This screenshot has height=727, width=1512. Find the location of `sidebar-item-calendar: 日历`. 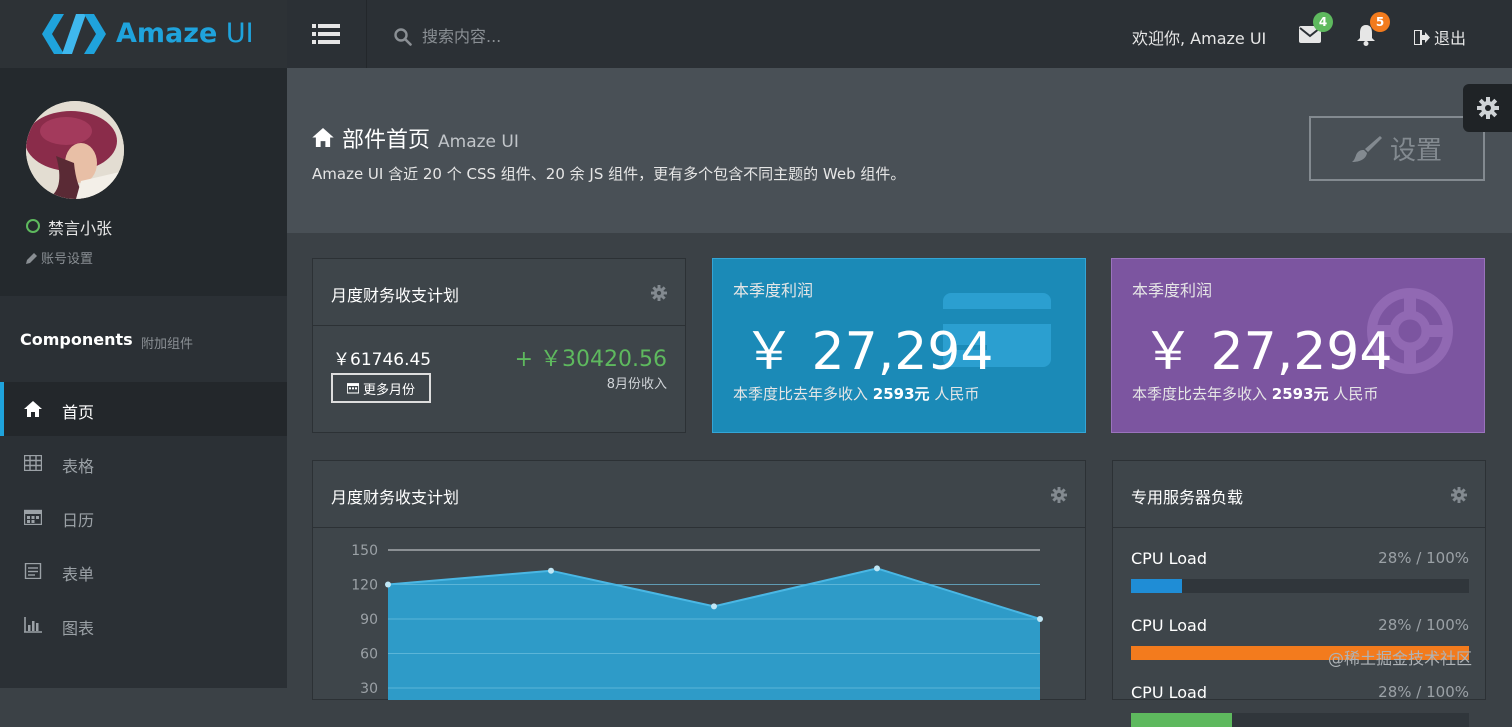

sidebar-item-calendar: 日历 is located at coordinates (143, 517).